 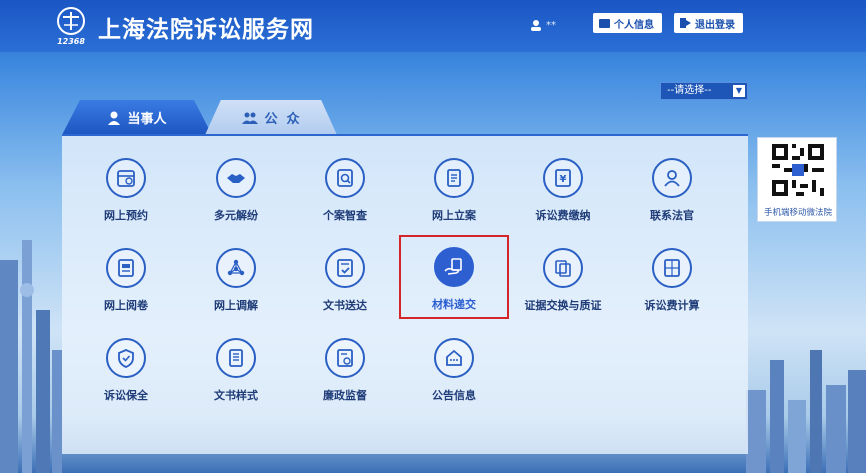 I want to click on service-label: 诉讼费缴纳, so click(x=563, y=215).